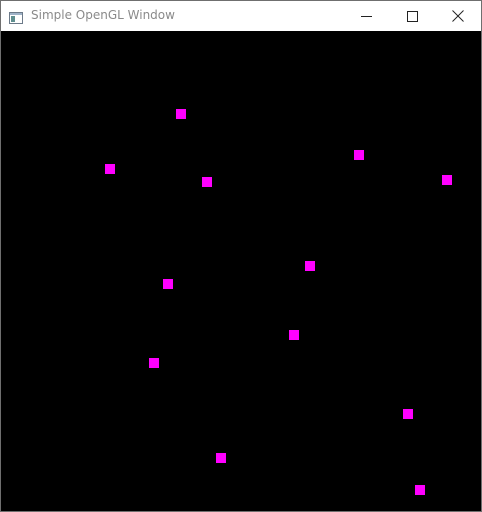 The height and width of the screenshot is (512, 482). Describe the element at coordinates (103, 15) in the screenshot. I see `window-title: Simple OpenGL Window` at that location.